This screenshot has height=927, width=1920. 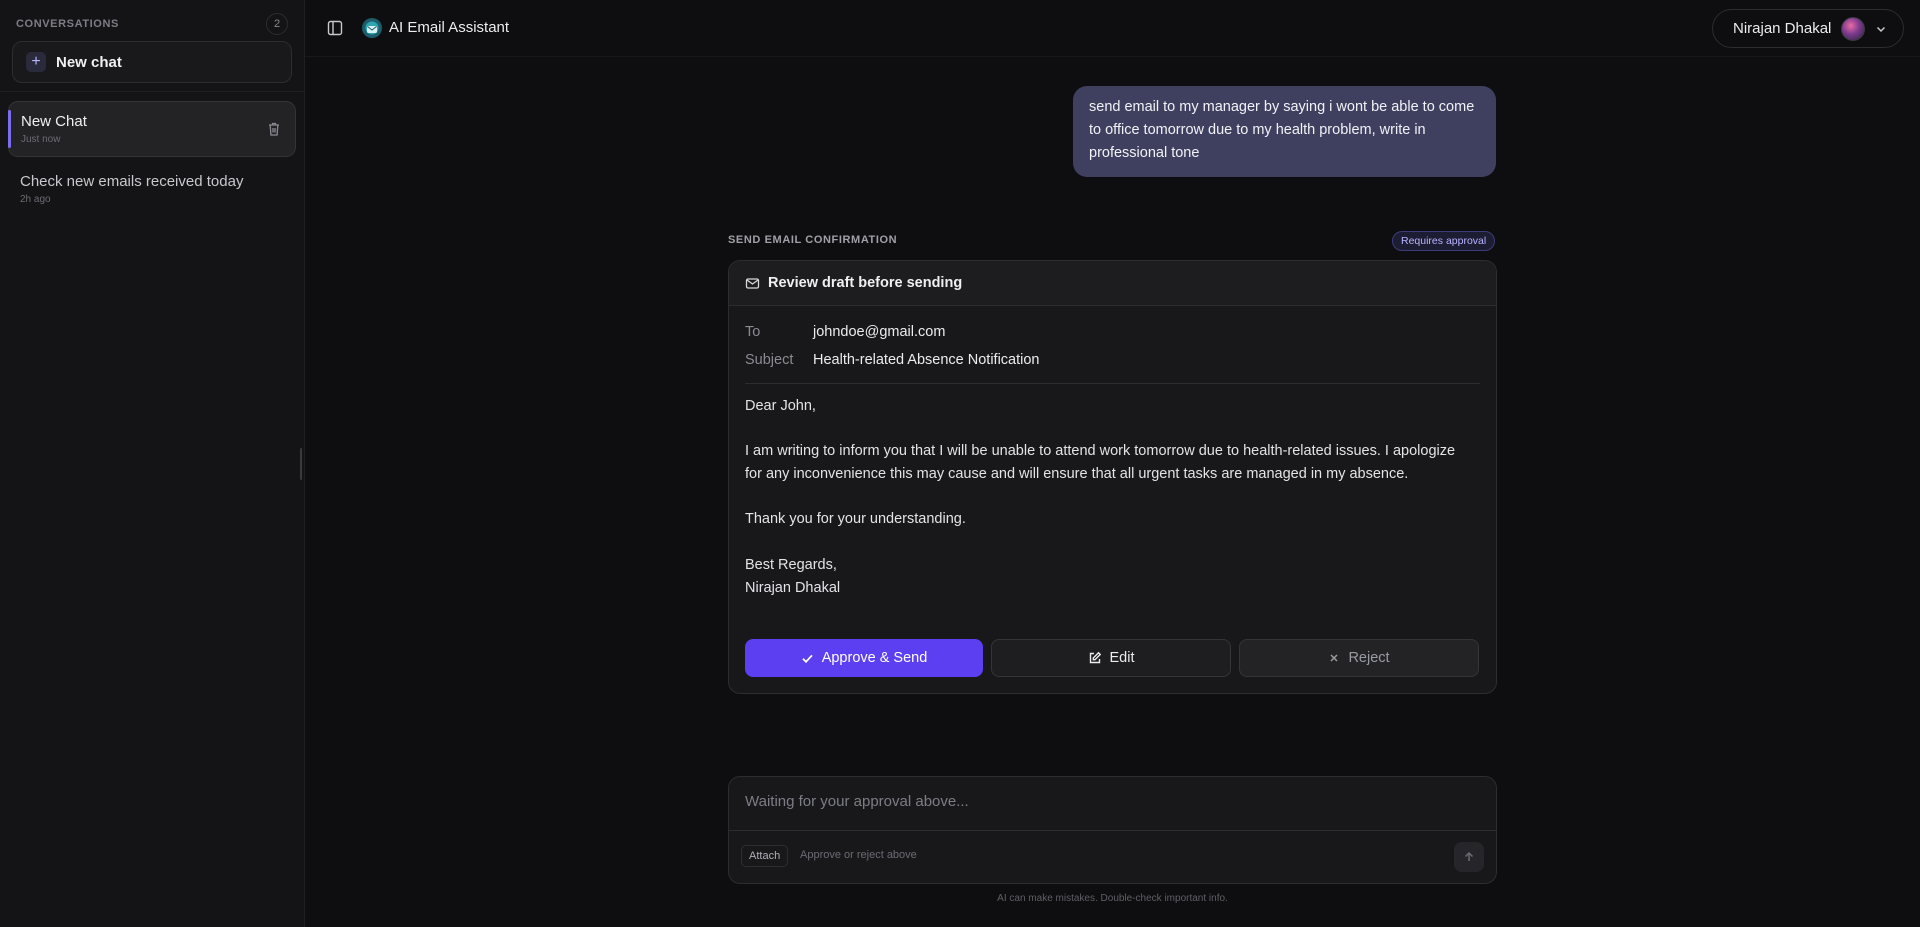 I want to click on email-closing: Best Regards,, so click(x=791, y=564).